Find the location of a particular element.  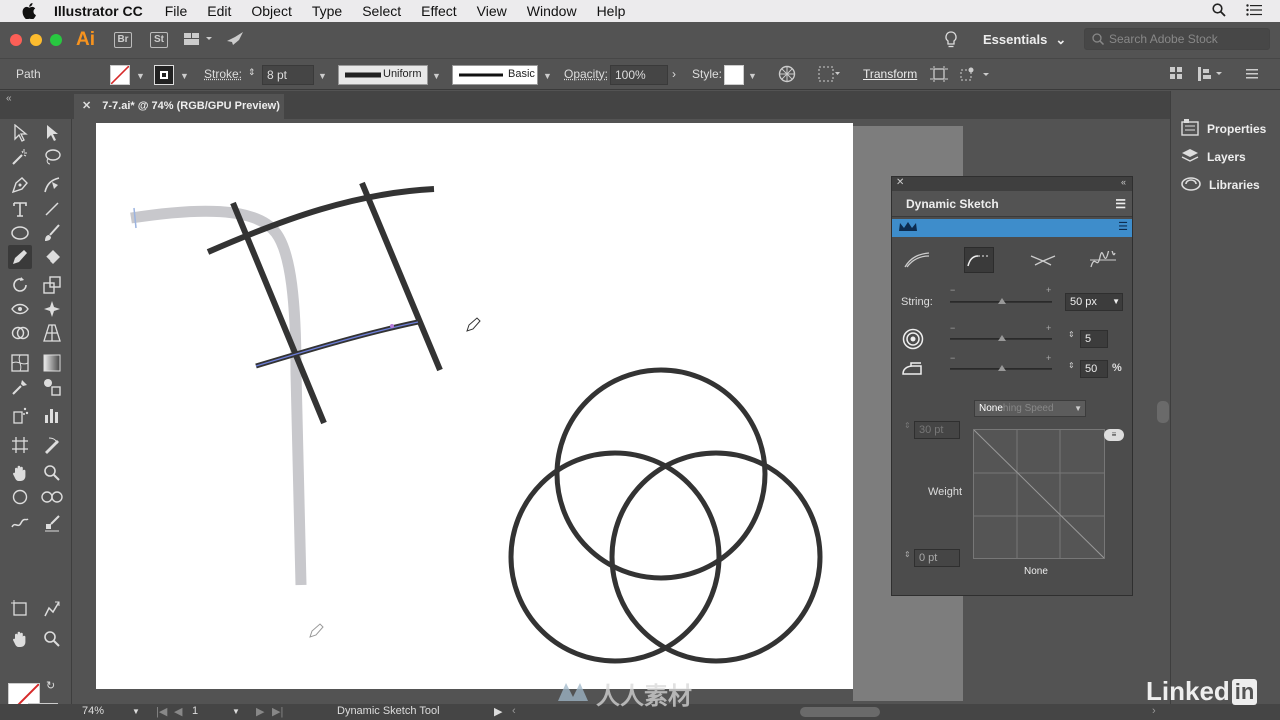

notification-center-icon is located at coordinates (1254, 11).